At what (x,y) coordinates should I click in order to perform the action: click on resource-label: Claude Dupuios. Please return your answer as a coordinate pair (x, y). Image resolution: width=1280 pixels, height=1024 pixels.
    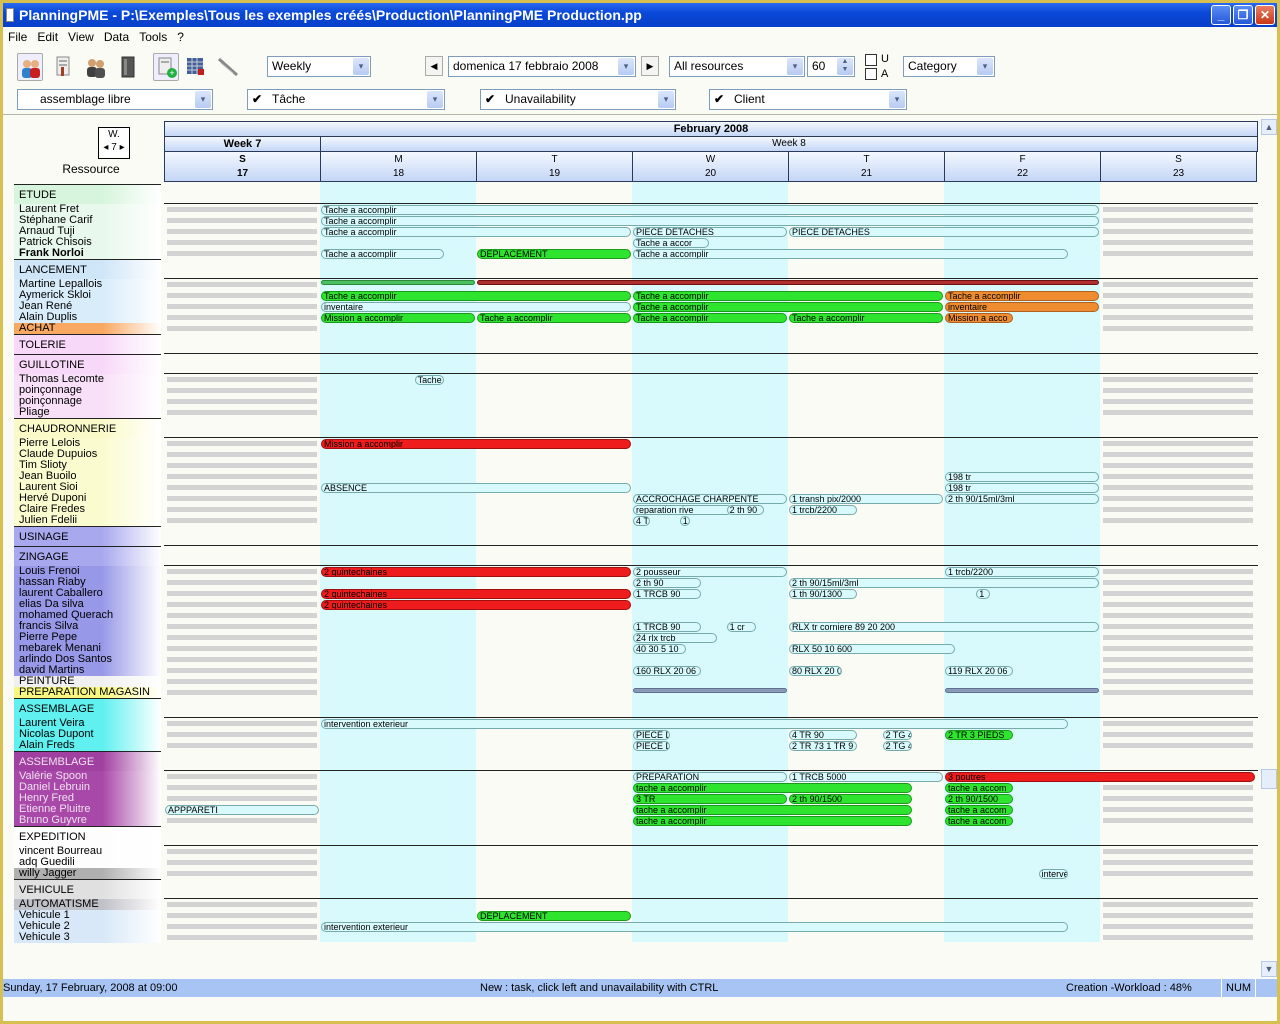
    Looking at the image, I should click on (87, 454).